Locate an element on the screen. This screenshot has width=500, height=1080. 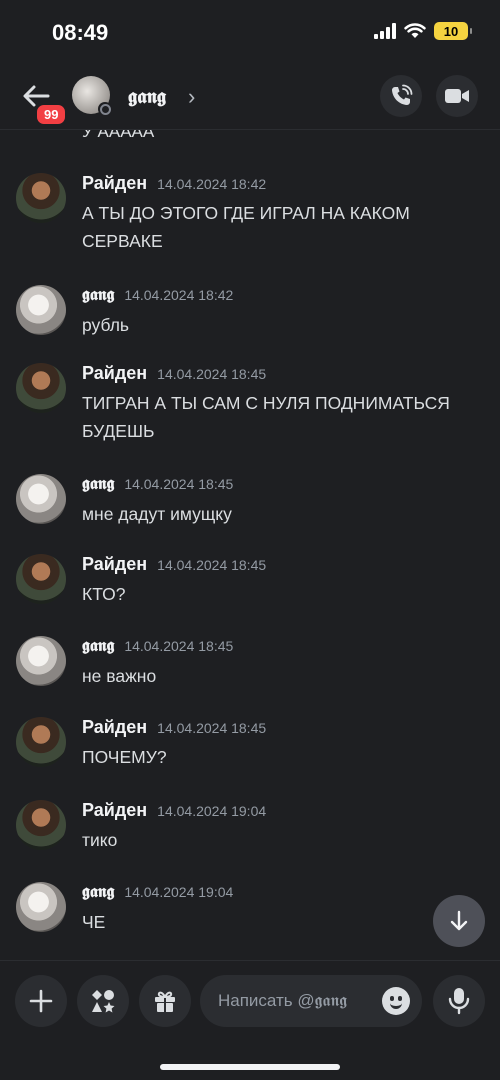
message-text: ПОЧЕМУ? is located at coordinates (124, 757).